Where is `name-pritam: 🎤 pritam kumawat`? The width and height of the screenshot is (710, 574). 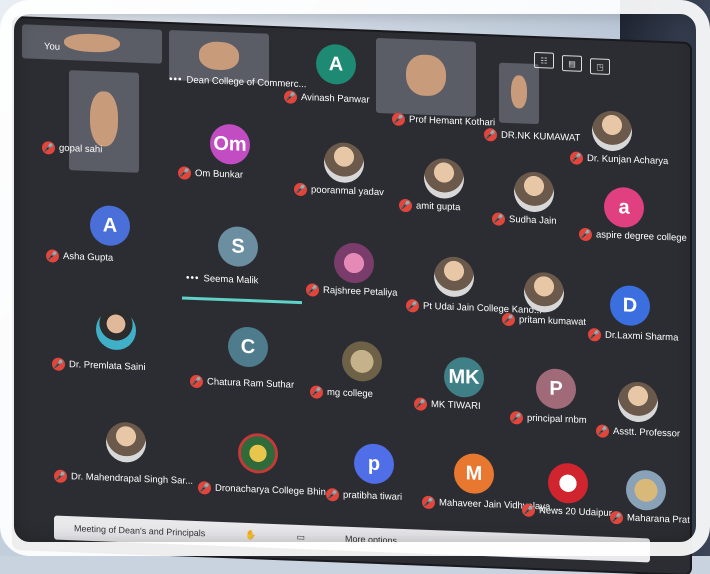
name-pritam: 🎤 pritam kumawat is located at coordinates (544, 320).